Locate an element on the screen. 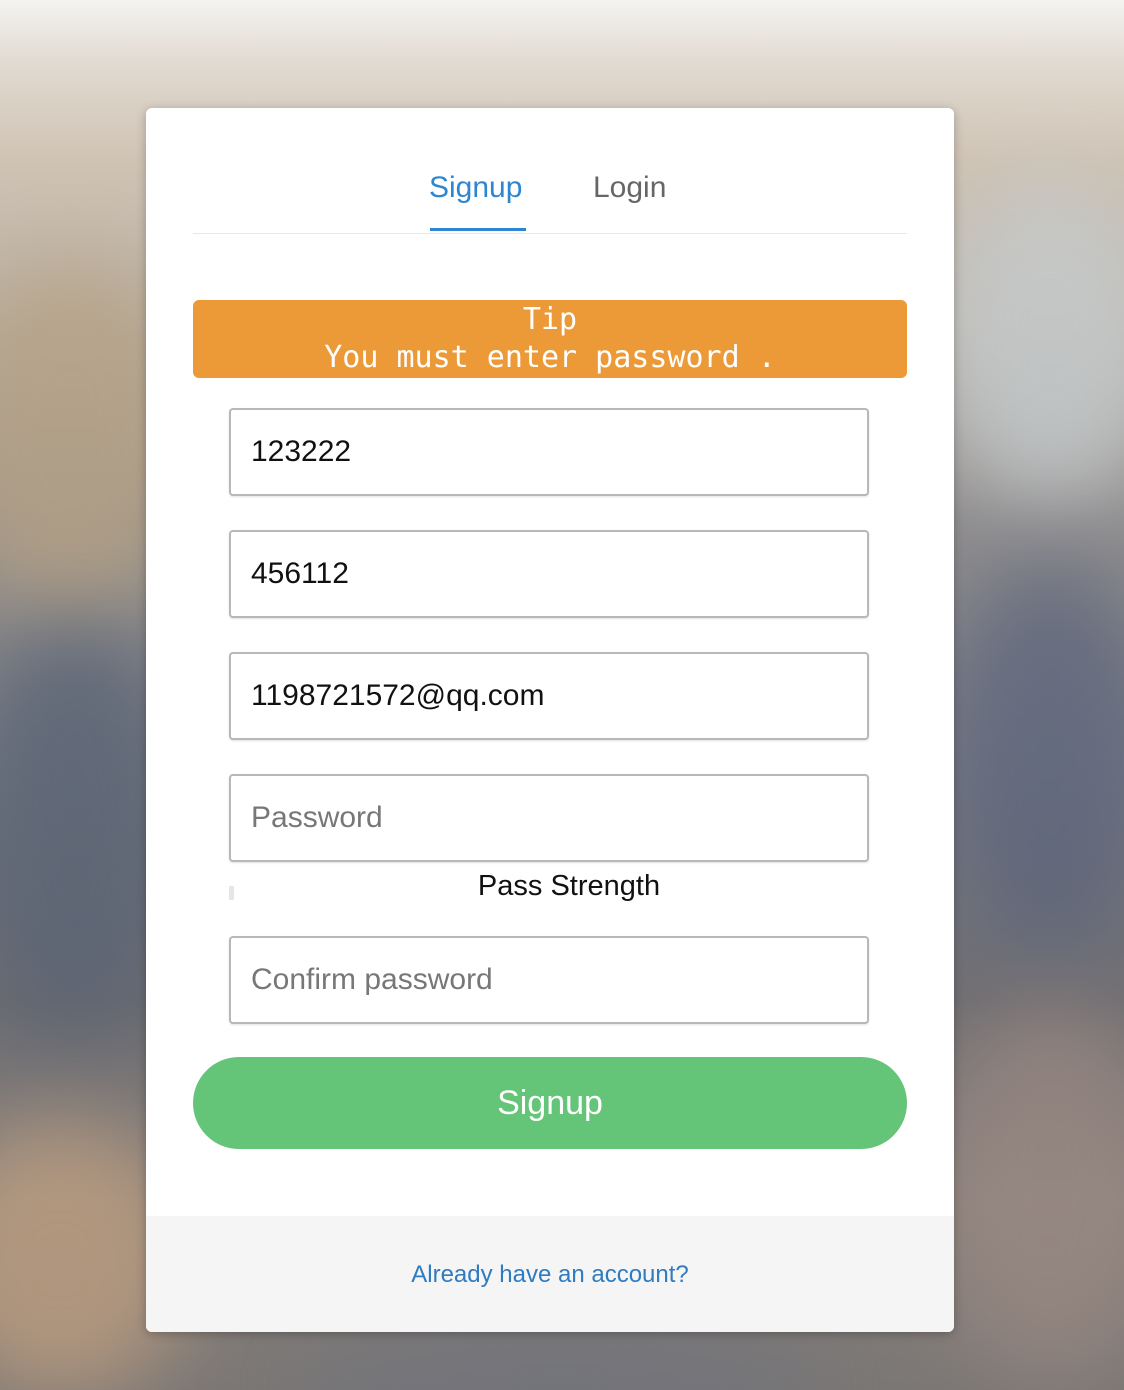  card-footer: Already have an account? is located at coordinates (550, 1274).